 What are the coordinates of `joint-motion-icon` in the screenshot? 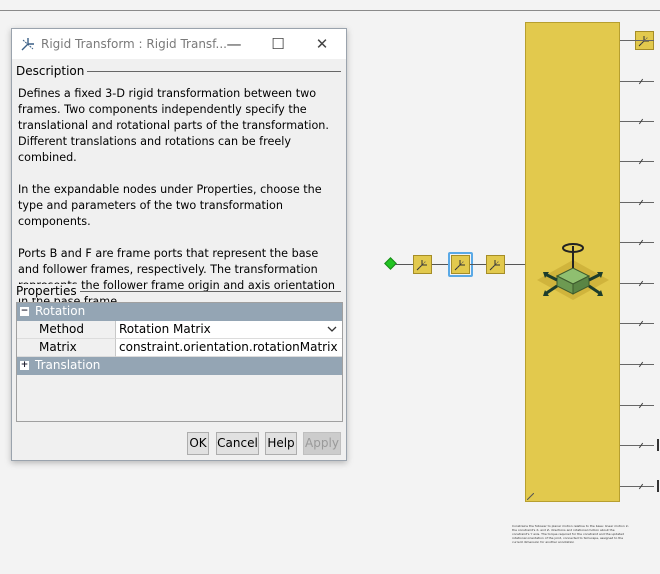 It's located at (573, 271).